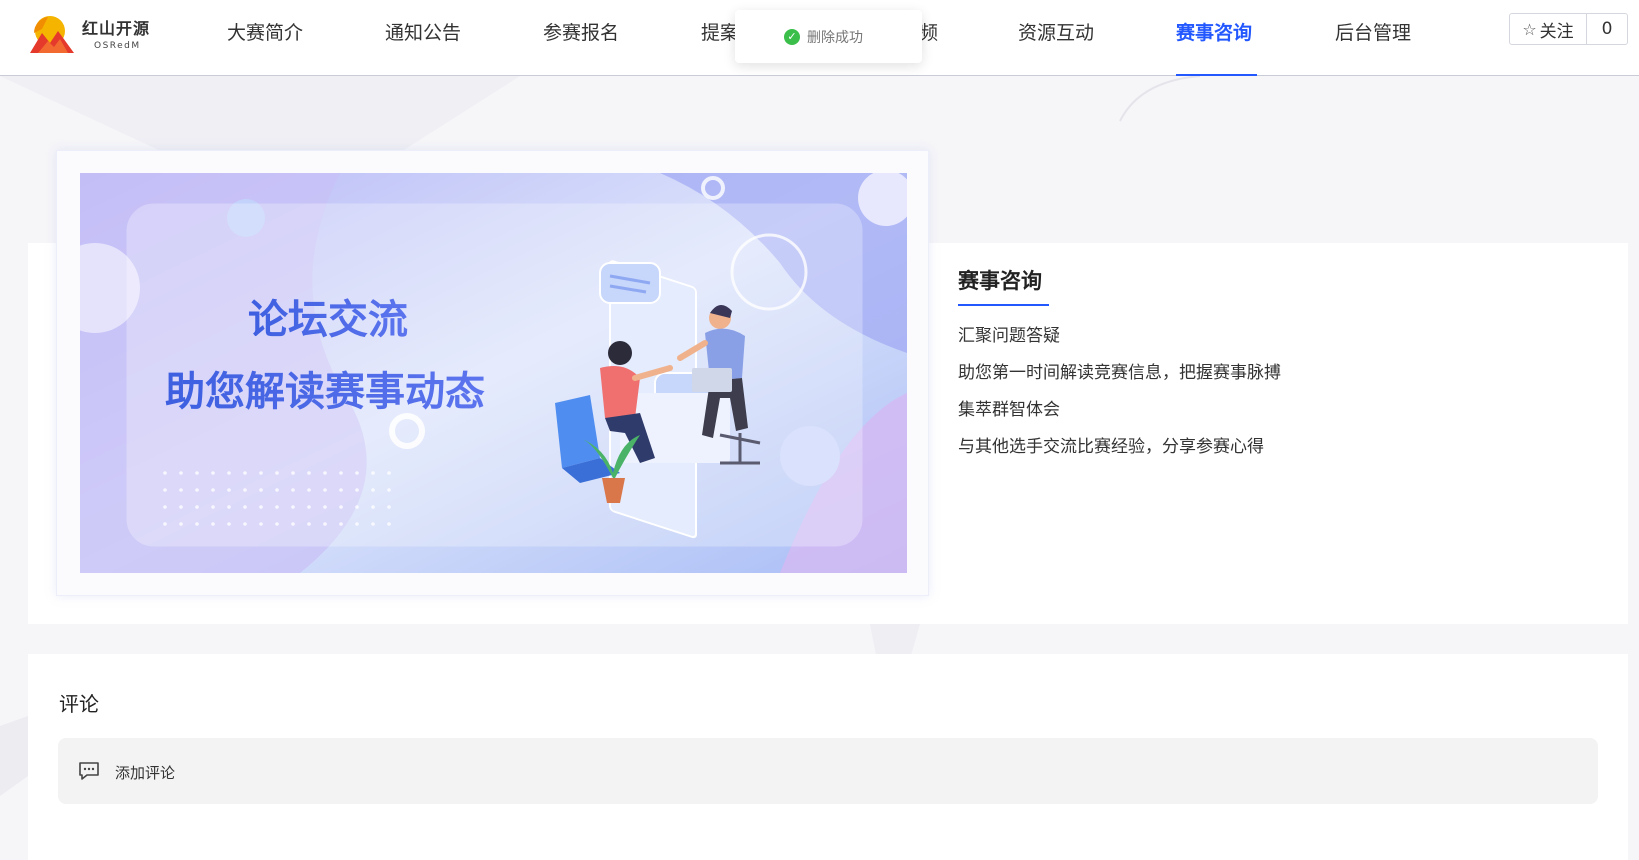 The width and height of the screenshot is (1639, 860). I want to click on brand-logo: 红山开源 OSRedM, so click(93, 34).